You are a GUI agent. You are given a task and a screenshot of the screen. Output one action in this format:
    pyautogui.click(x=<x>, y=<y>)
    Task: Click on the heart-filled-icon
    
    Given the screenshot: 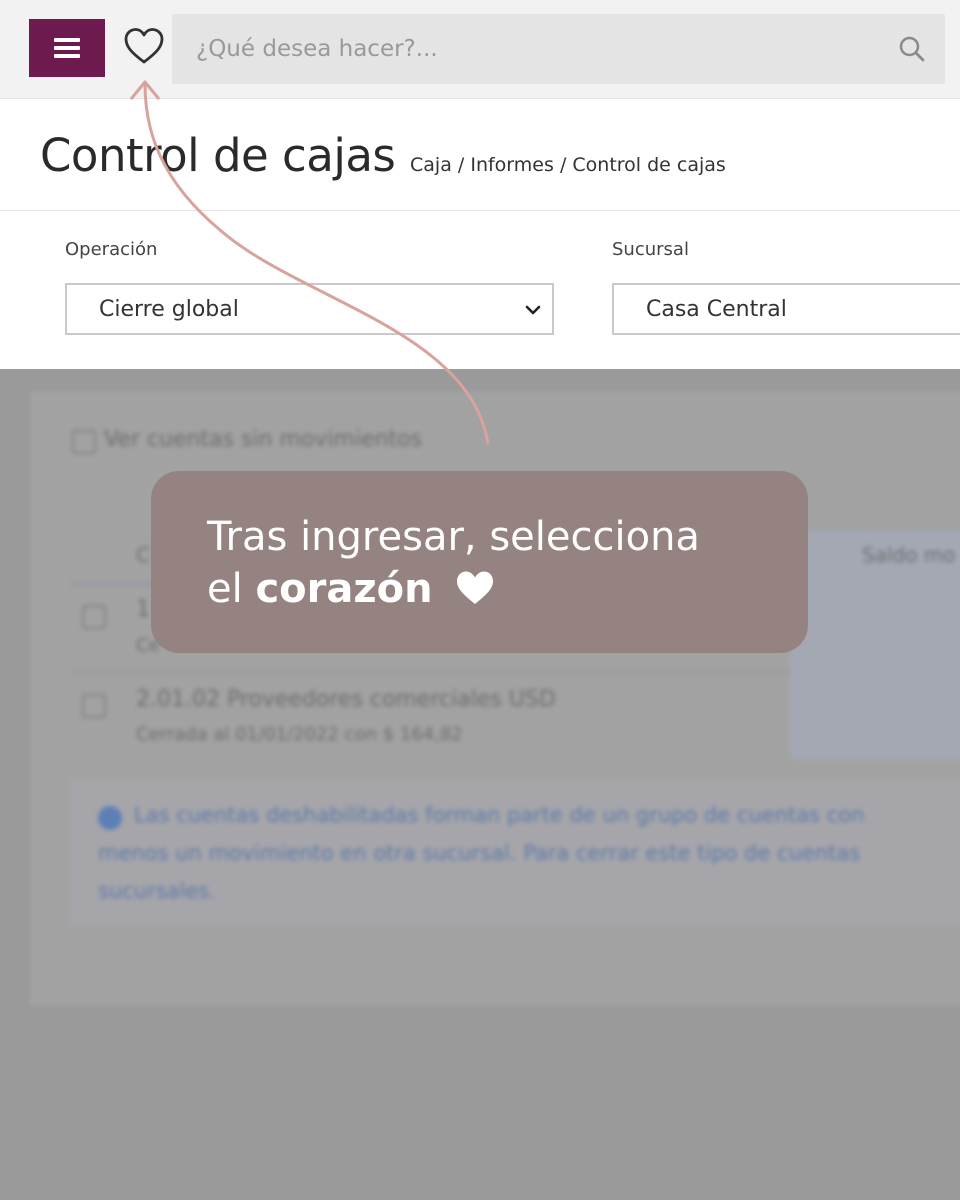 What is the action you would take?
    pyautogui.click(x=475, y=587)
    